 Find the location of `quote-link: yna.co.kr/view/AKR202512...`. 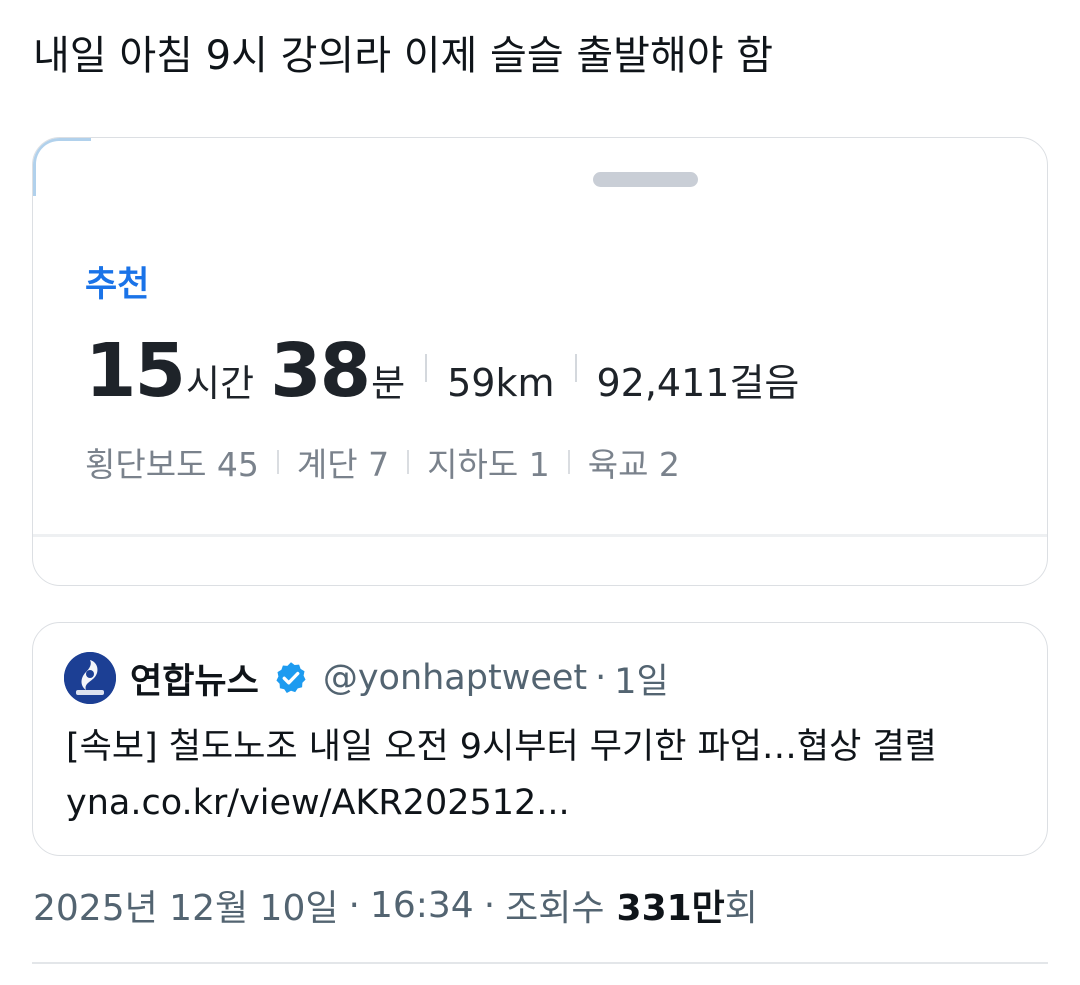

quote-link: yna.co.kr/view/AKR202512... is located at coordinates (501, 803).